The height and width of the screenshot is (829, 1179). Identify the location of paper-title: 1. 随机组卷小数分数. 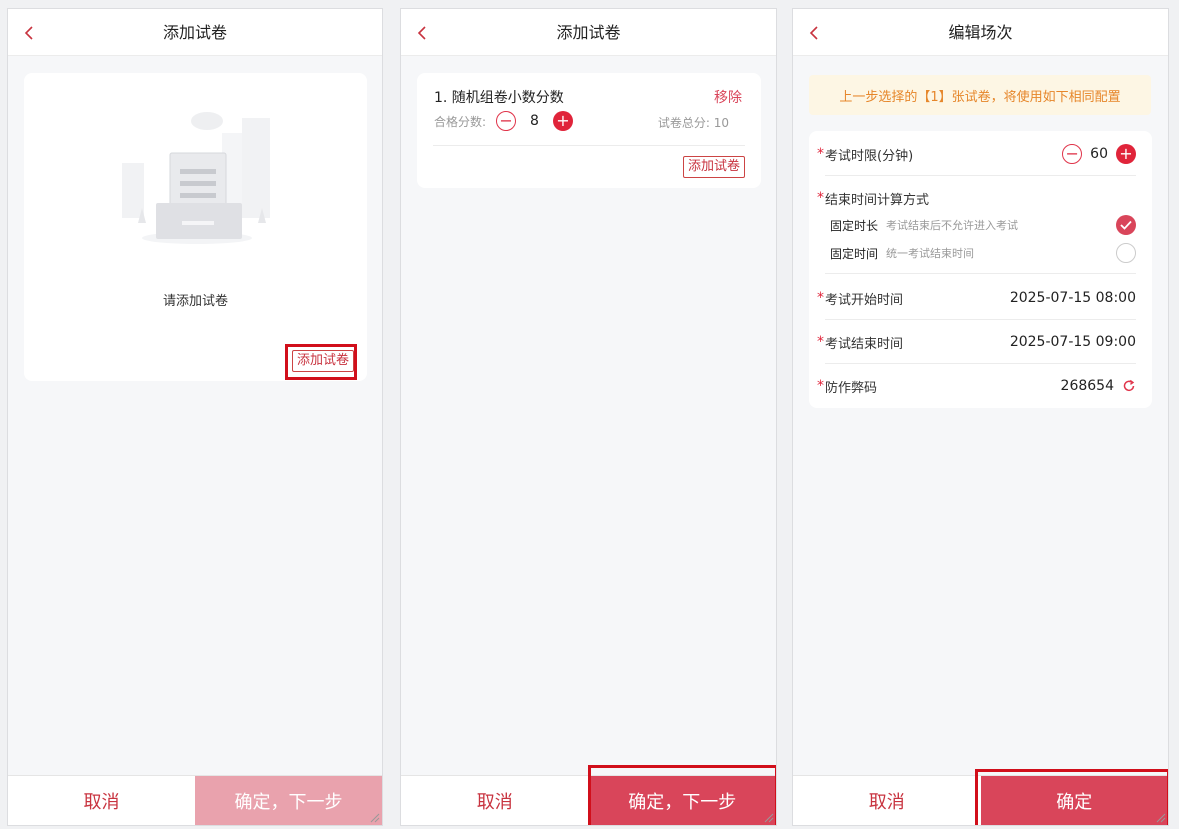
(499, 98).